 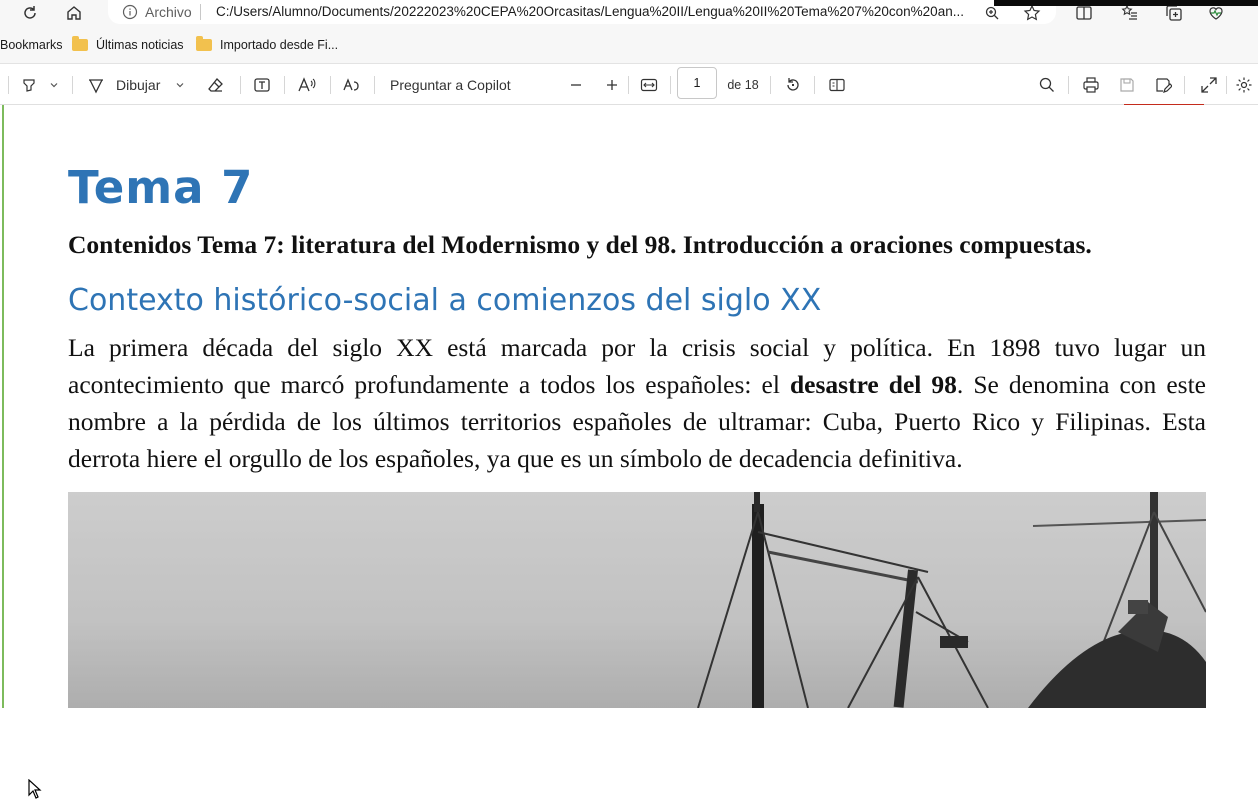 I want to click on highlight-chevron-down-icon, so click(x=54, y=85).